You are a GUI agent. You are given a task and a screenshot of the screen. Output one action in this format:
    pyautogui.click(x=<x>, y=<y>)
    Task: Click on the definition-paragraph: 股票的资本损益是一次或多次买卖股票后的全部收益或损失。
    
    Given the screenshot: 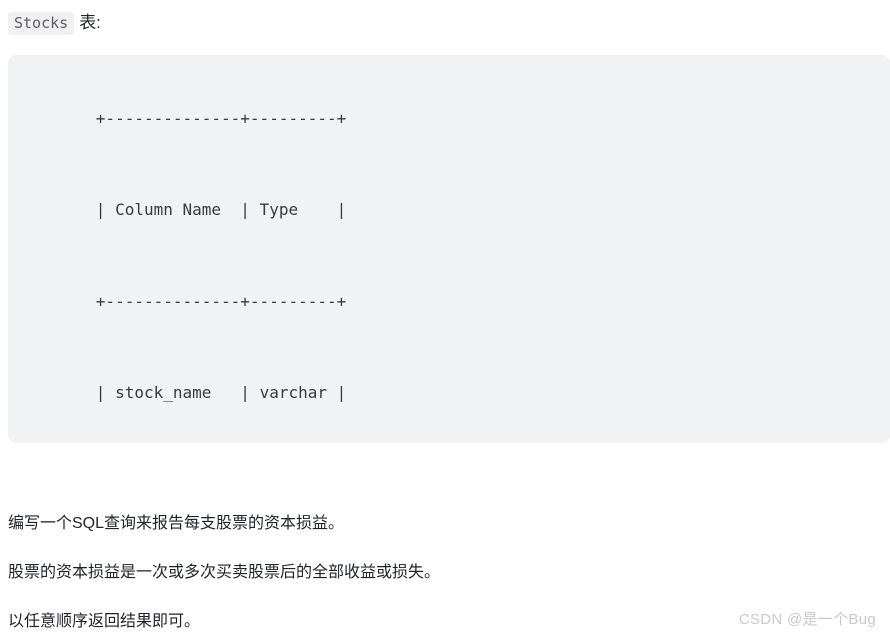 What is the action you would take?
    pyautogui.click(x=224, y=572)
    